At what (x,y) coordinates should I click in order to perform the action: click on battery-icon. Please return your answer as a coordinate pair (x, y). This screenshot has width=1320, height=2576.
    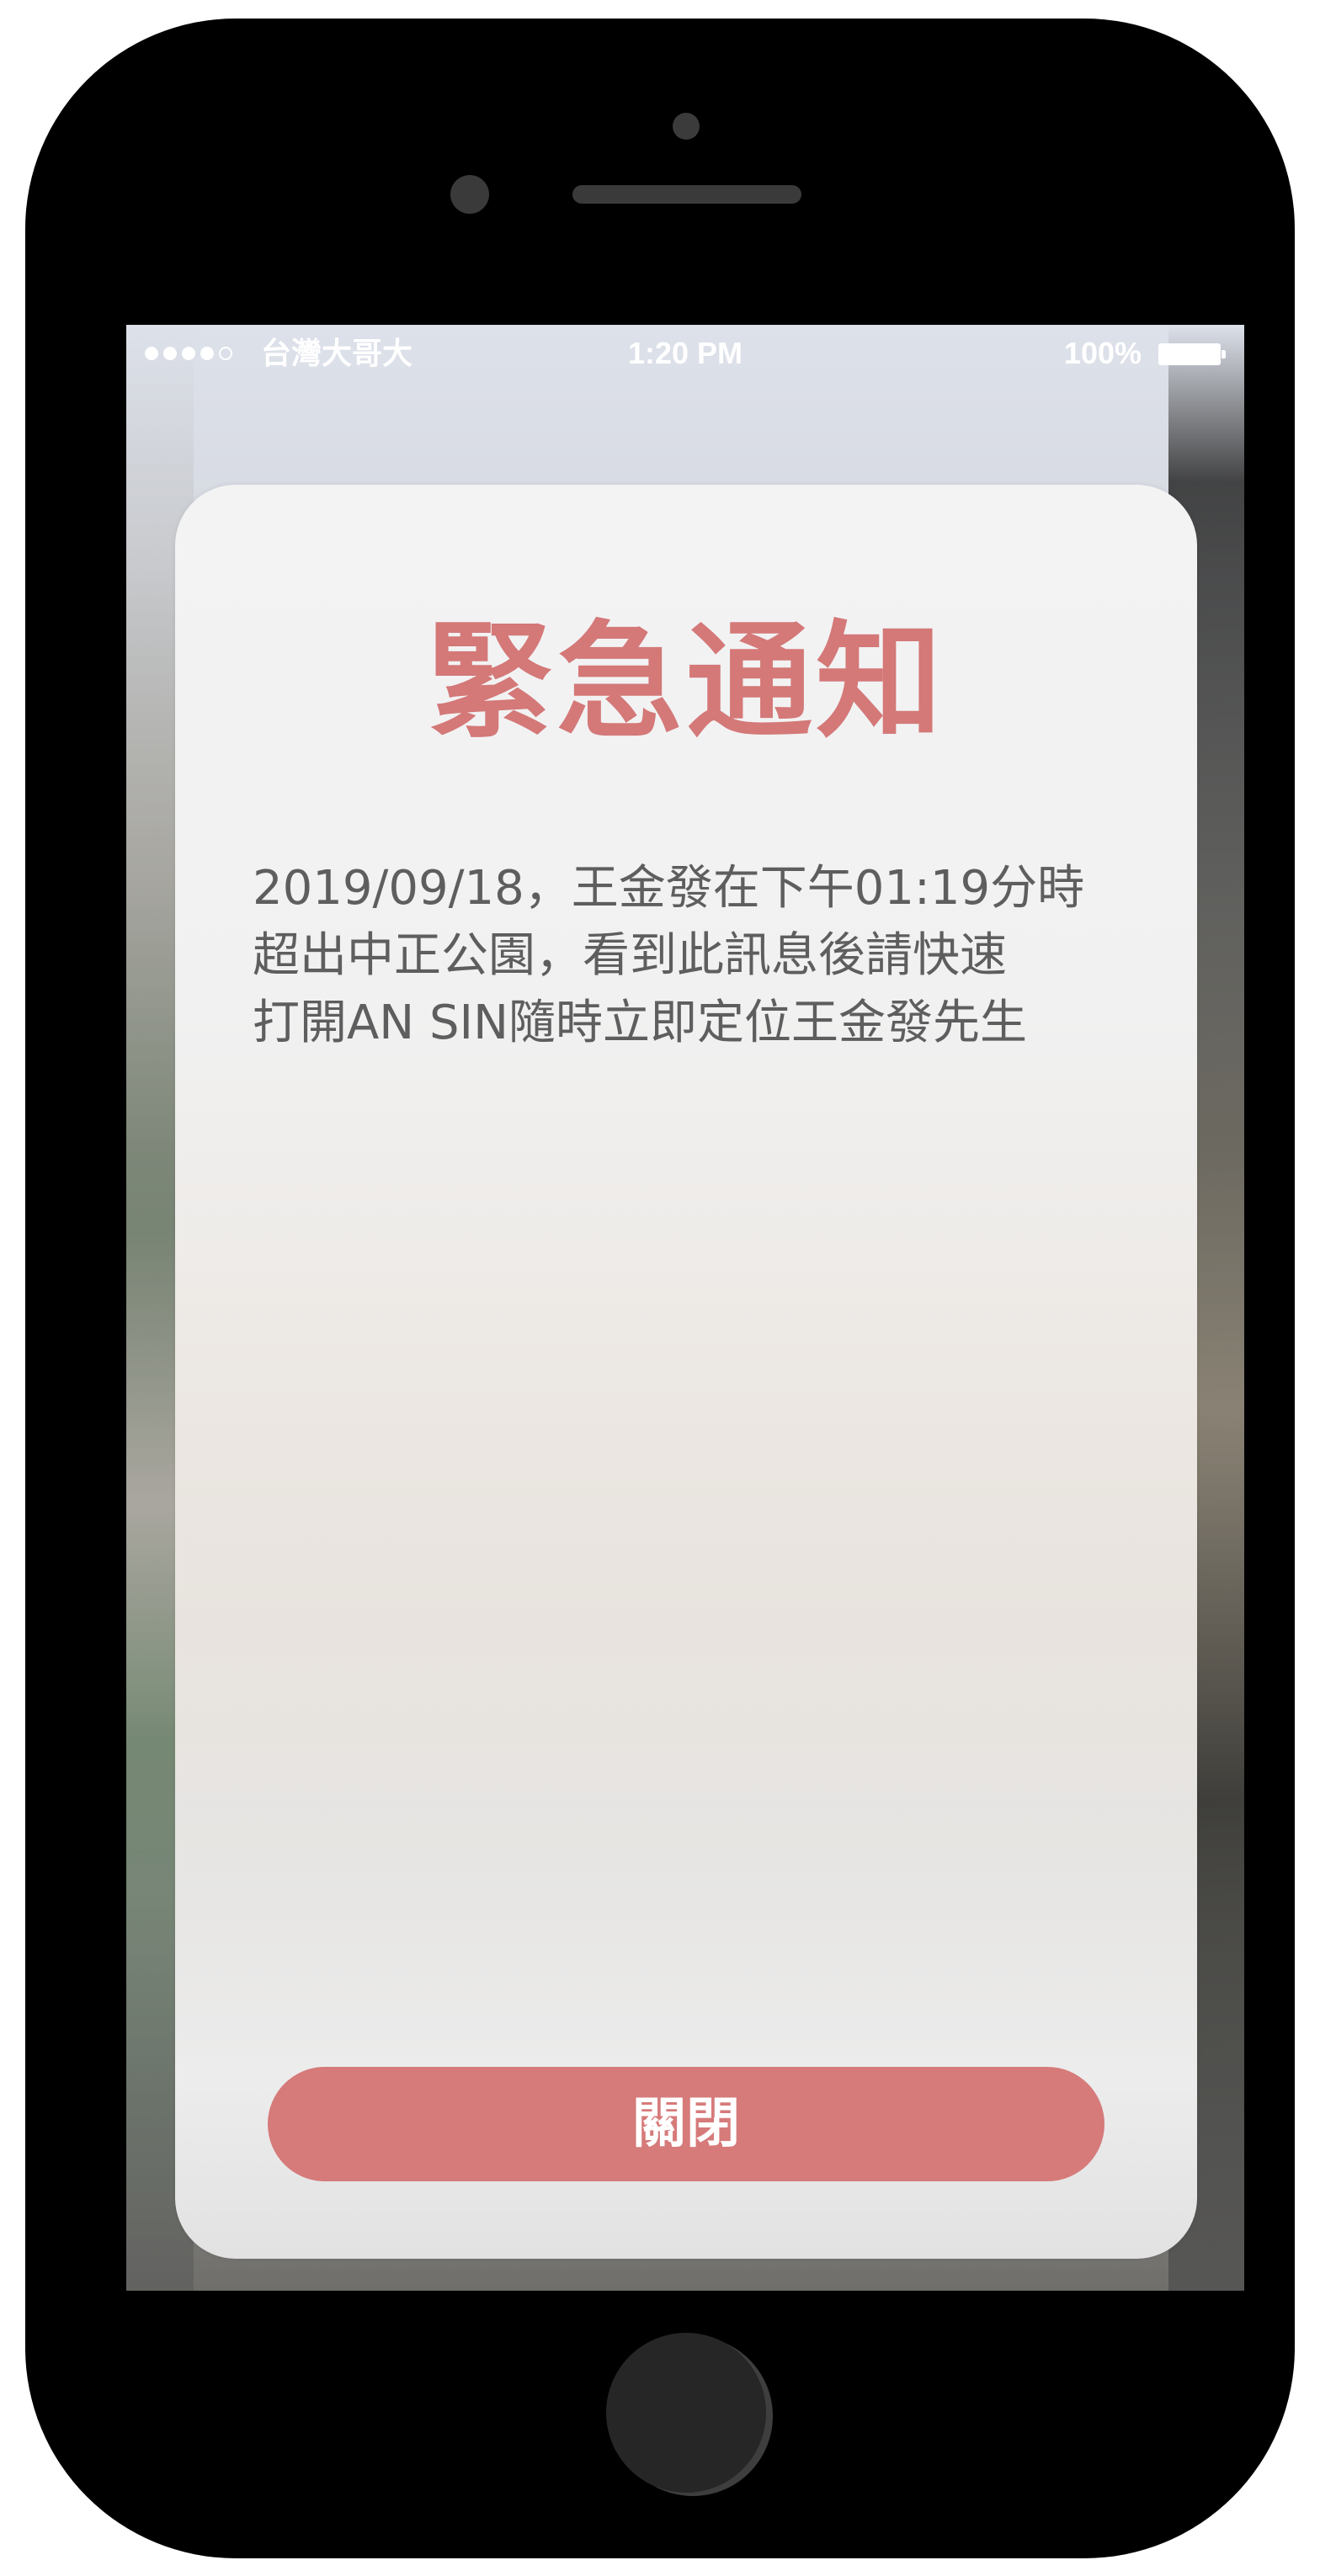
    Looking at the image, I should click on (1192, 354).